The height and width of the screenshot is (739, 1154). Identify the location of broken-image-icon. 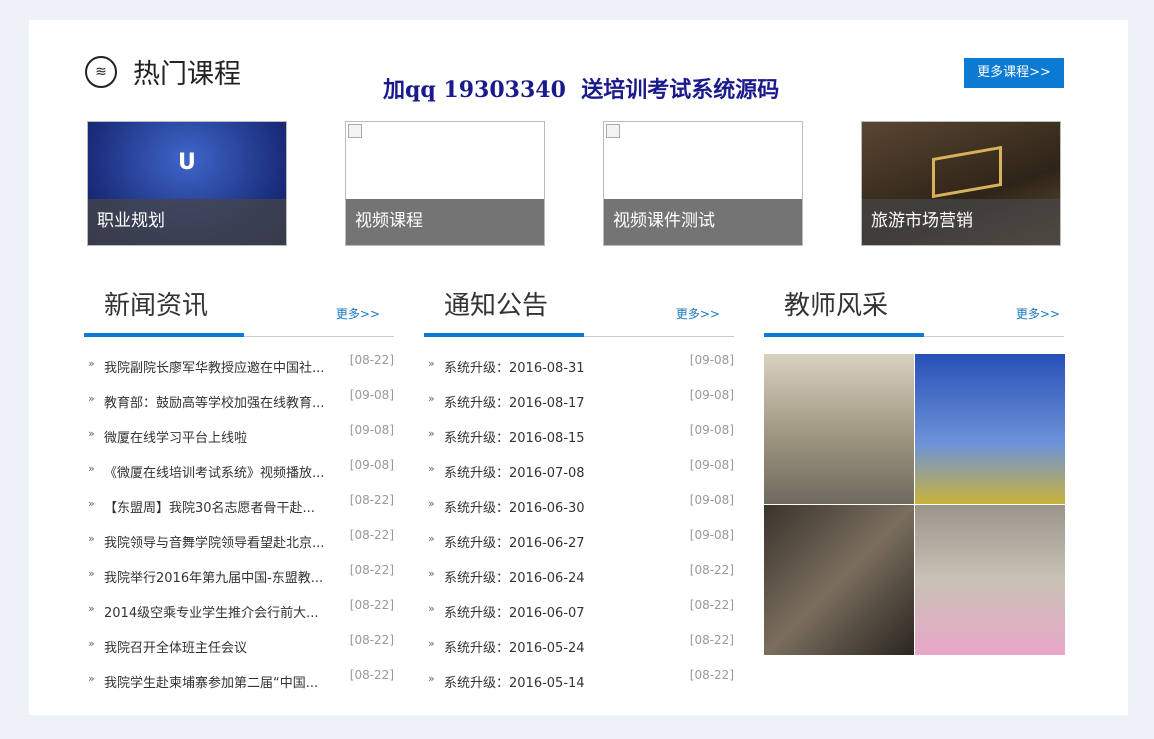
(355, 131).